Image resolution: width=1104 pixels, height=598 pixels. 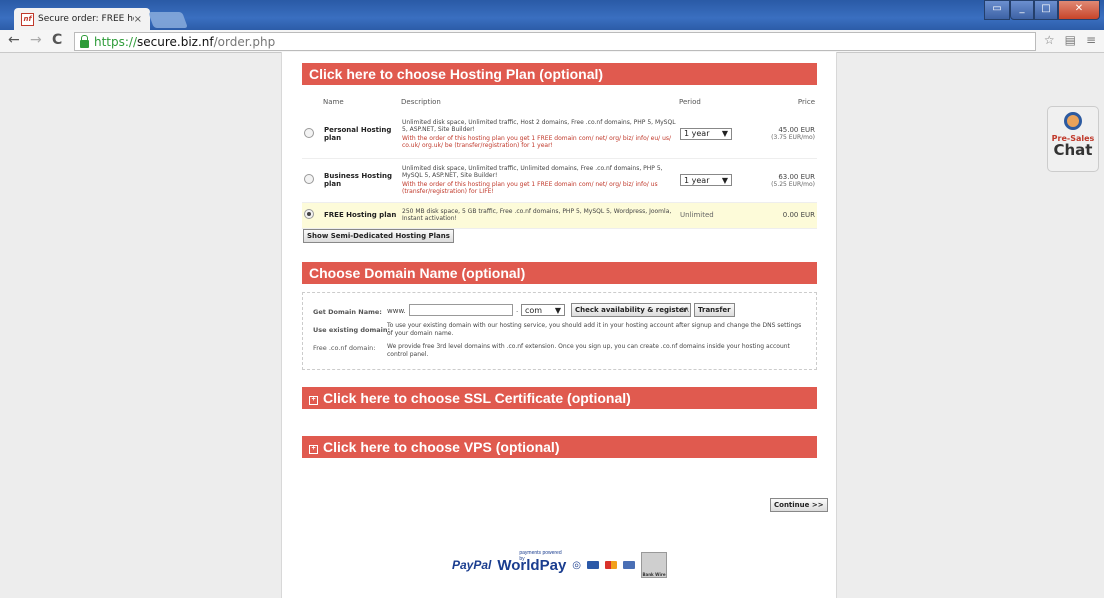 I want to click on worldpay-logo: payments powered by WorldPay, so click(x=531, y=562).